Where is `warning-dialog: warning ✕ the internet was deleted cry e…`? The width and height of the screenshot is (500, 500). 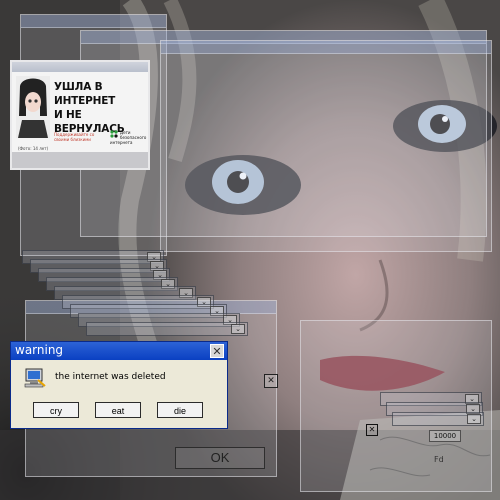 warning-dialog: warning ✕ the internet was deleted cry e… is located at coordinates (119, 385).